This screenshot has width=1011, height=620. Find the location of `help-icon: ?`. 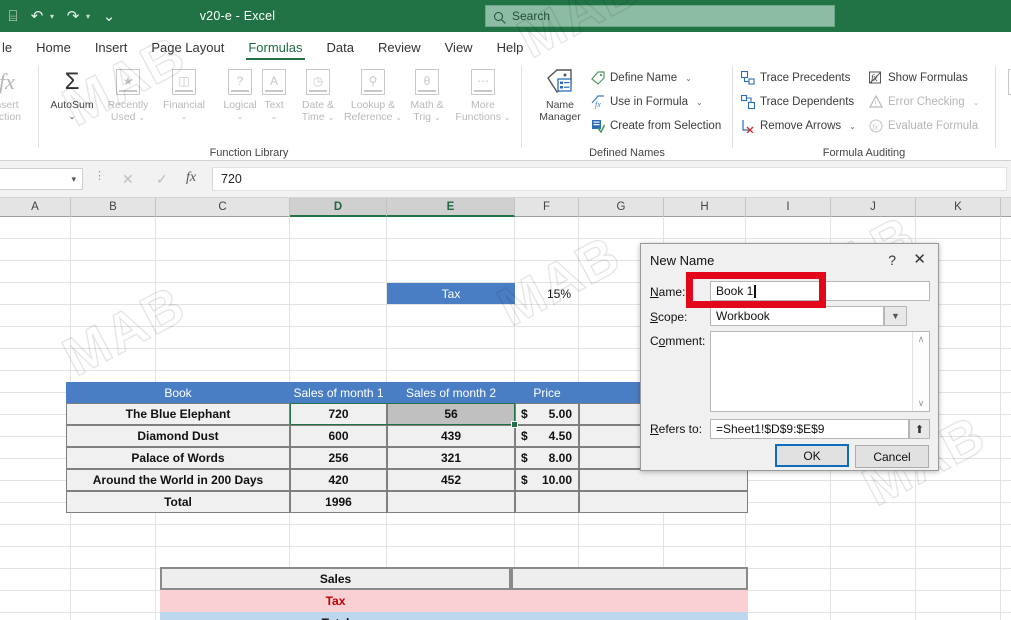

help-icon: ? is located at coordinates (892, 260).